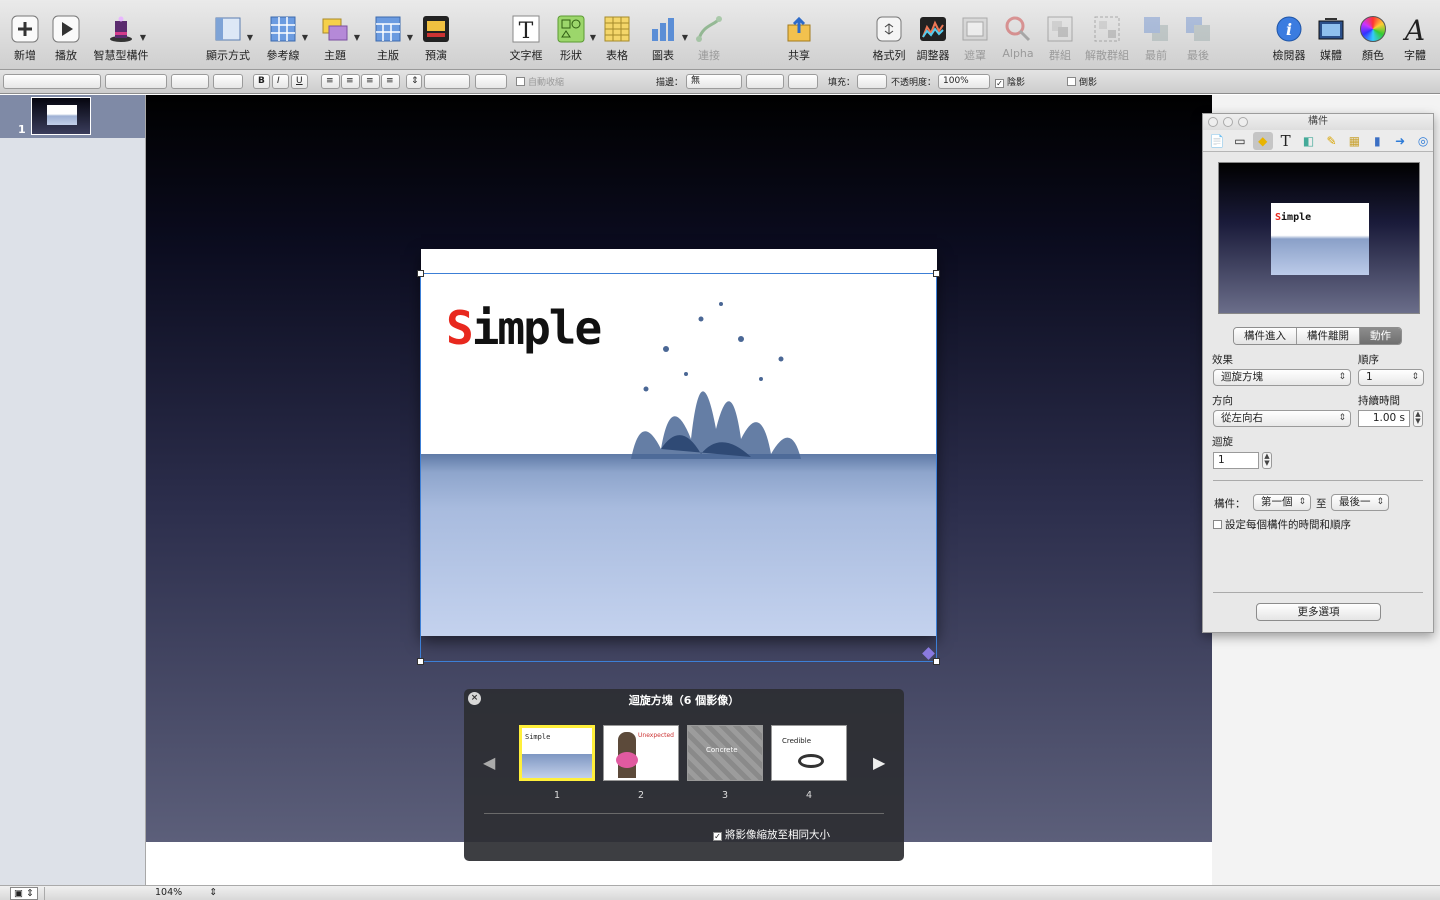 The width and height of the screenshot is (1440, 900). I want to click on duration-stepper: ▲ ▼, so click(1418, 418).